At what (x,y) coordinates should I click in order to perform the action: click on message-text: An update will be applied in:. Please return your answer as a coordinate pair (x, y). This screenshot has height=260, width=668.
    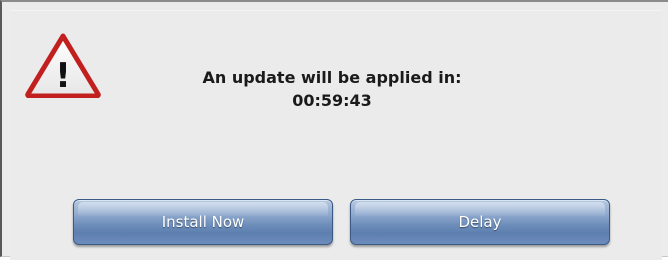
    Looking at the image, I should click on (332, 77).